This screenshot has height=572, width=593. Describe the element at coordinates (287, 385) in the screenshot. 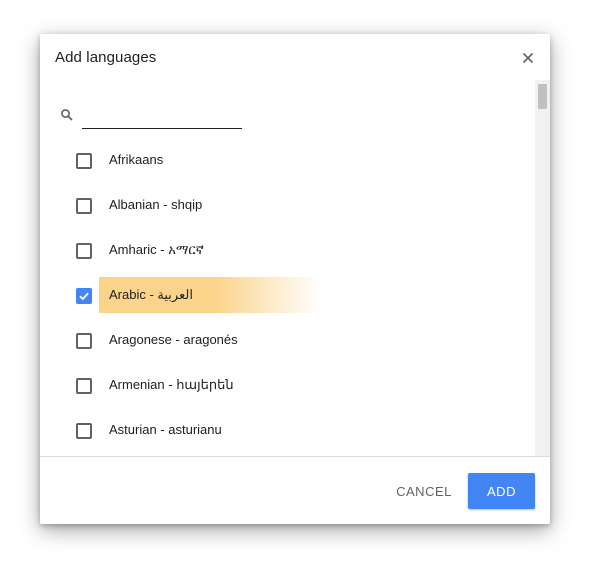

I see `language-item-armenian: Armenian - հայերեն` at that location.